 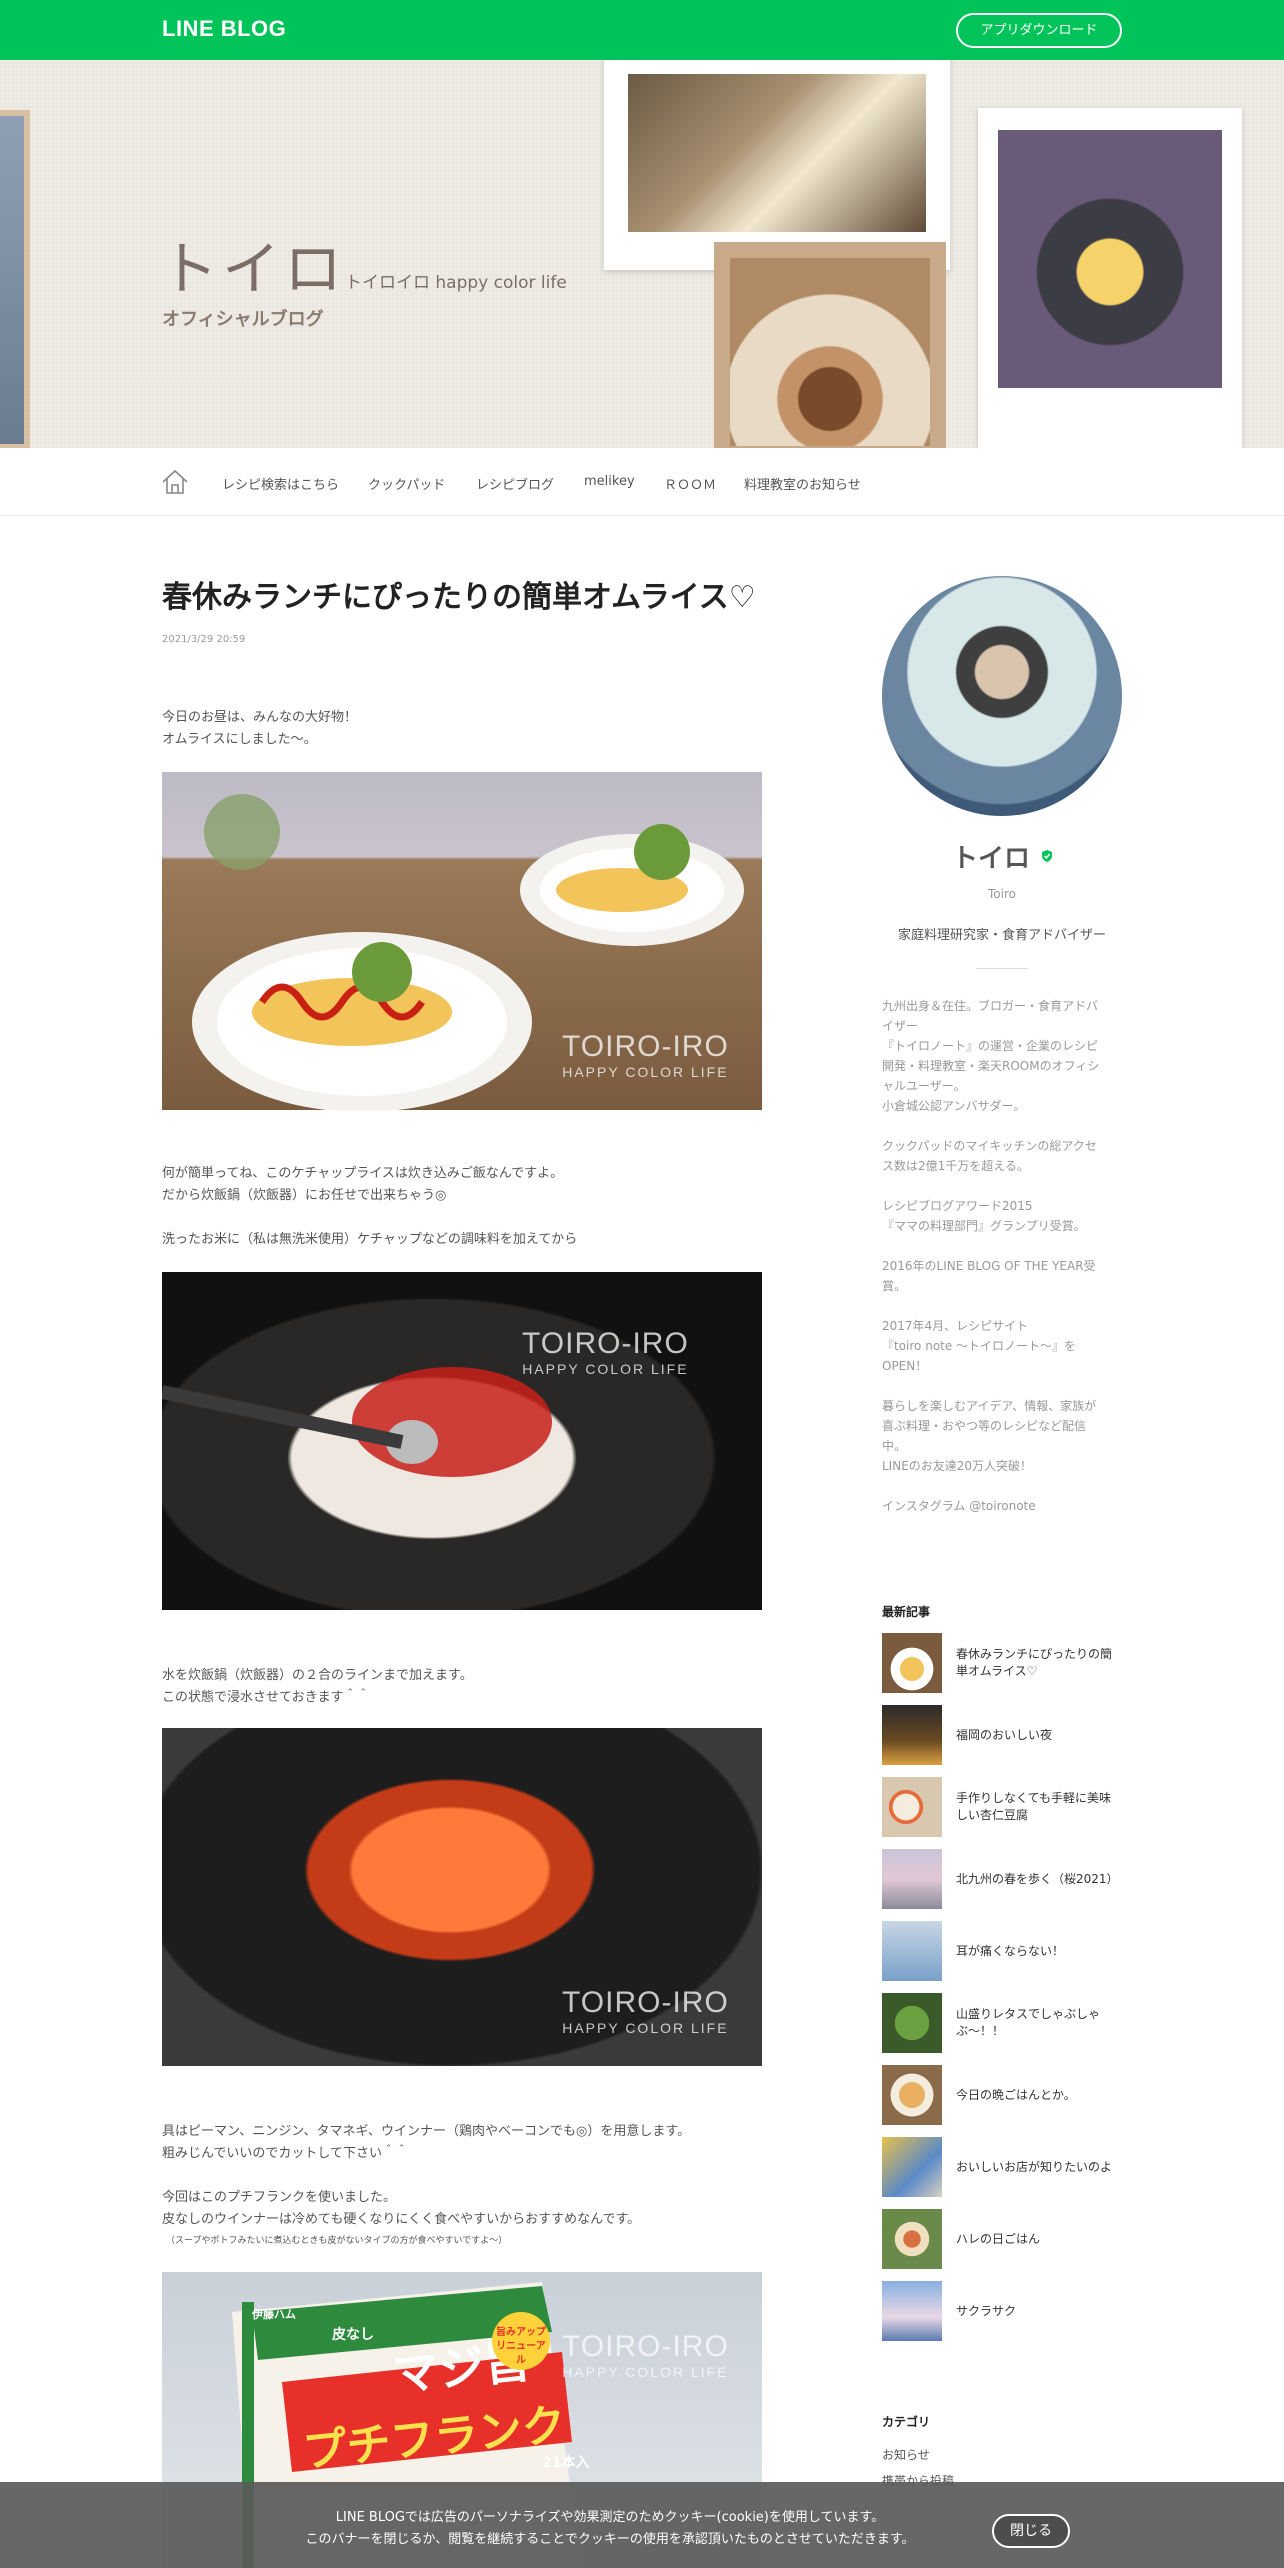 I want to click on header-photo-jars, so click(x=777, y=165).